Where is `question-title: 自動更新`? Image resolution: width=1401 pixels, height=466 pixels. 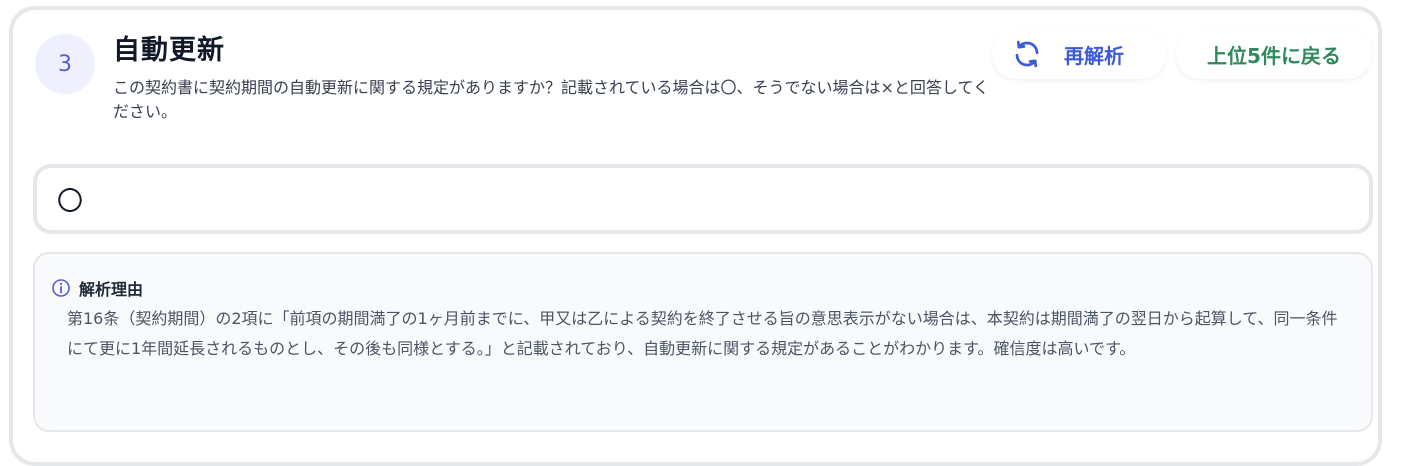 question-title: 自動更新 is located at coordinates (169, 50).